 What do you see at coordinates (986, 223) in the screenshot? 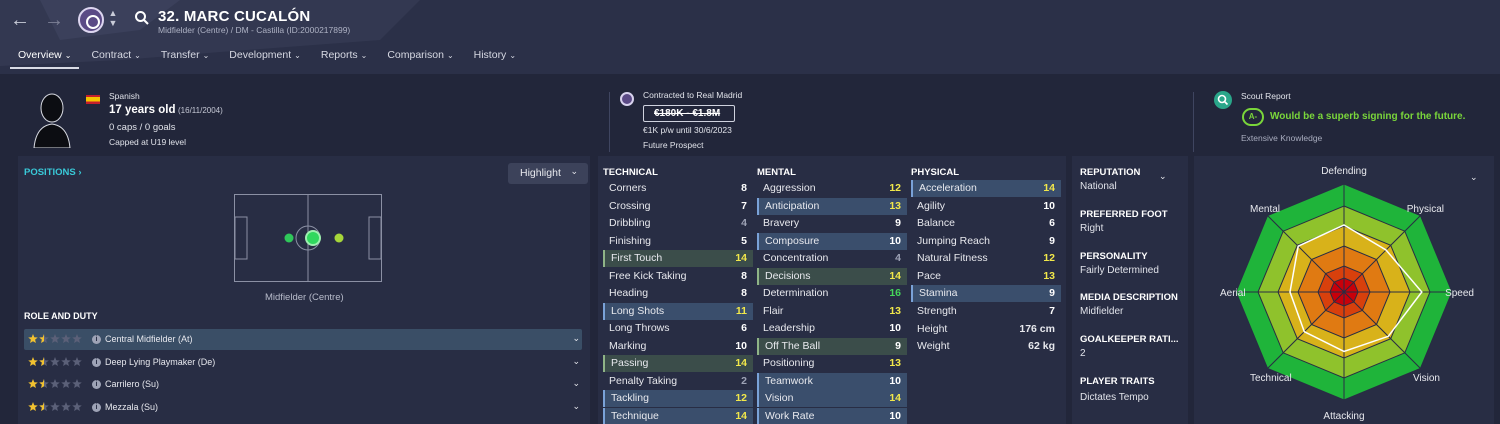
I see `attribute-row: Balance 6` at bounding box center [986, 223].